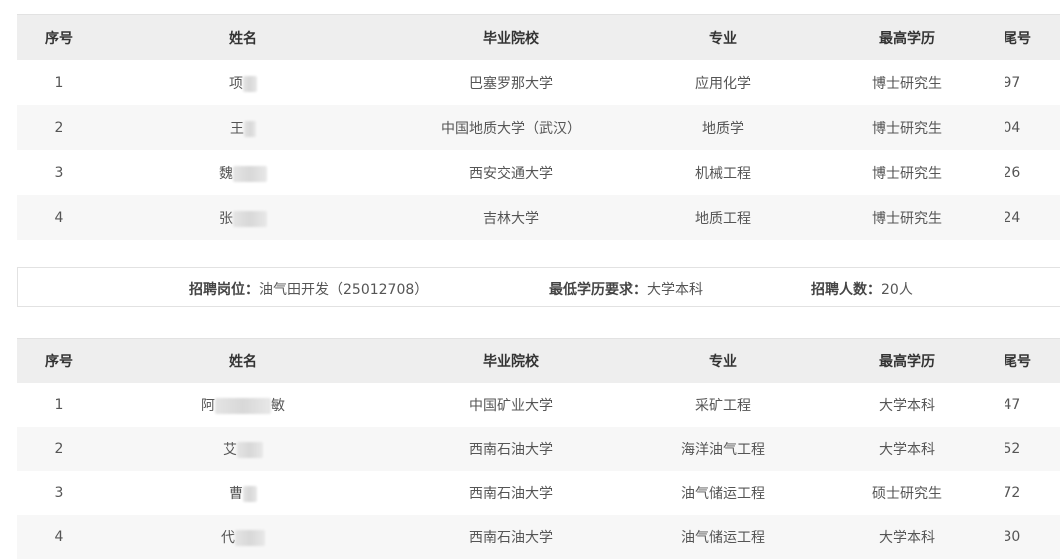  I want to click on cell-name: 张, so click(243, 217).